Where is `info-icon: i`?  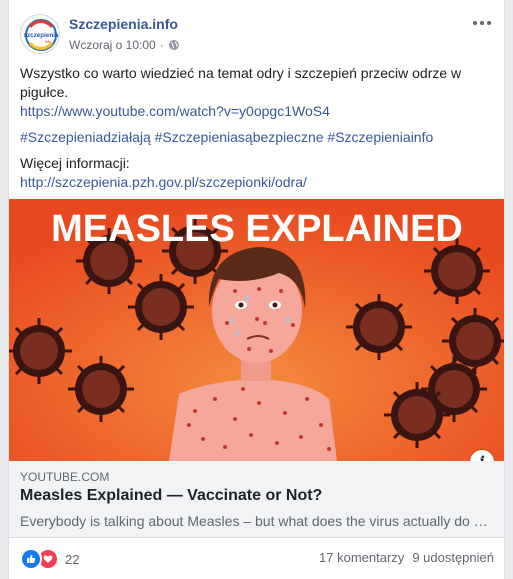
info-icon: i is located at coordinates (481, 457).